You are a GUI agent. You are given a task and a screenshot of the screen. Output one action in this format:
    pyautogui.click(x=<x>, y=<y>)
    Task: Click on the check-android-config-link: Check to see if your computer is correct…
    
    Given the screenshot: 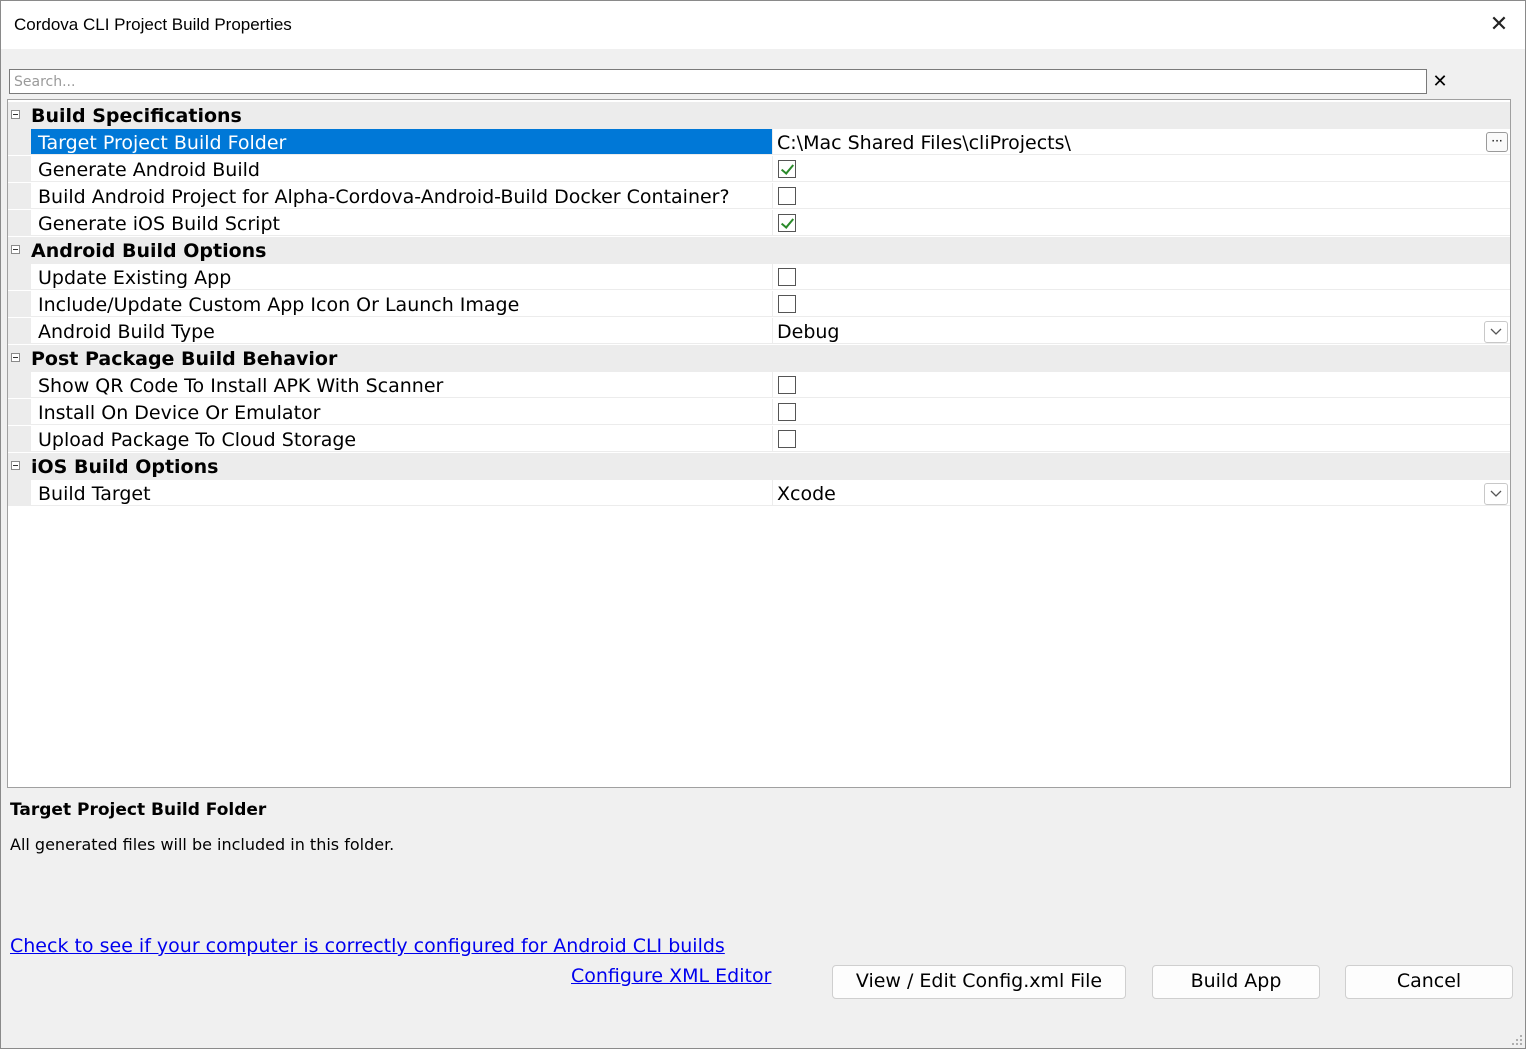 What is the action you would take?
    pyautogui.click(x=367, y=946)
    